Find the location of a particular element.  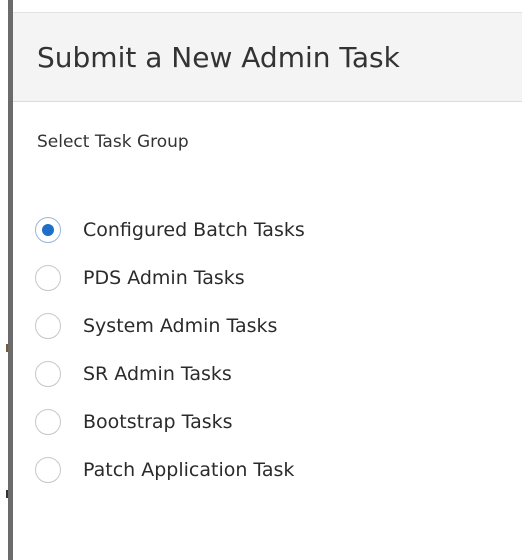

radio-option-sr-admin-tasks: SR Admin Tasks is located at coordinates (170, 374).